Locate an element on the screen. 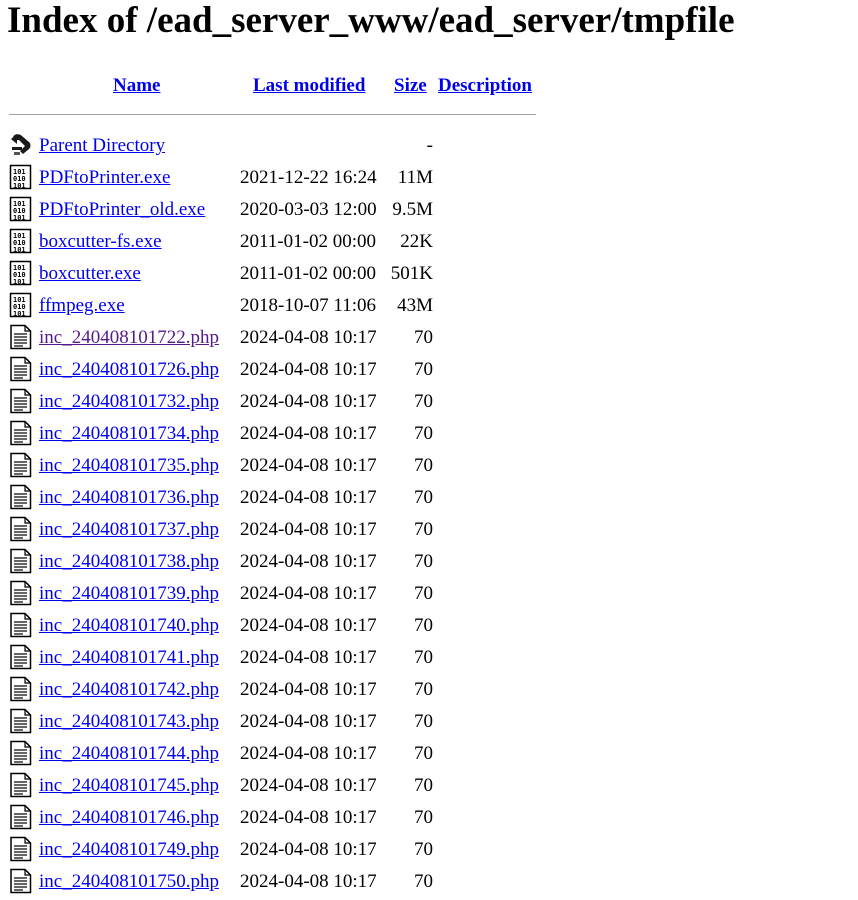 Image resolution: width=858 pixels, height=900 pixels. file-row: inc_240408101739.php 2024-04-08 10:17 70 is located at coordinates (270, 595).